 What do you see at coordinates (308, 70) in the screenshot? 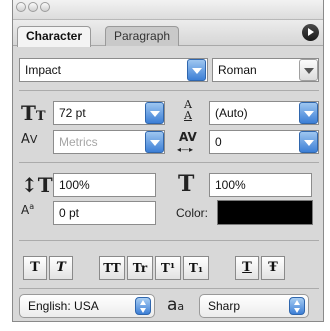
I see `font-style-dropdown` at bounding box center [308, 70].